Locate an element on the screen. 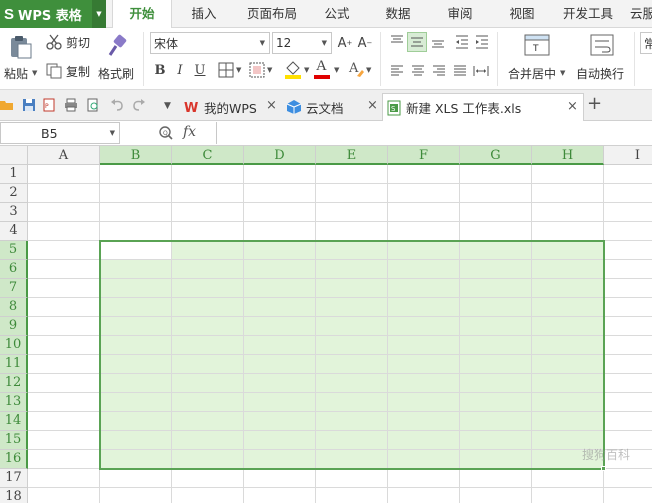 The height and width of the screenshot is (503, 652). tab-active-workbook: S 新建 XLS 工作表.xls × is located at coordinates (483, 107).